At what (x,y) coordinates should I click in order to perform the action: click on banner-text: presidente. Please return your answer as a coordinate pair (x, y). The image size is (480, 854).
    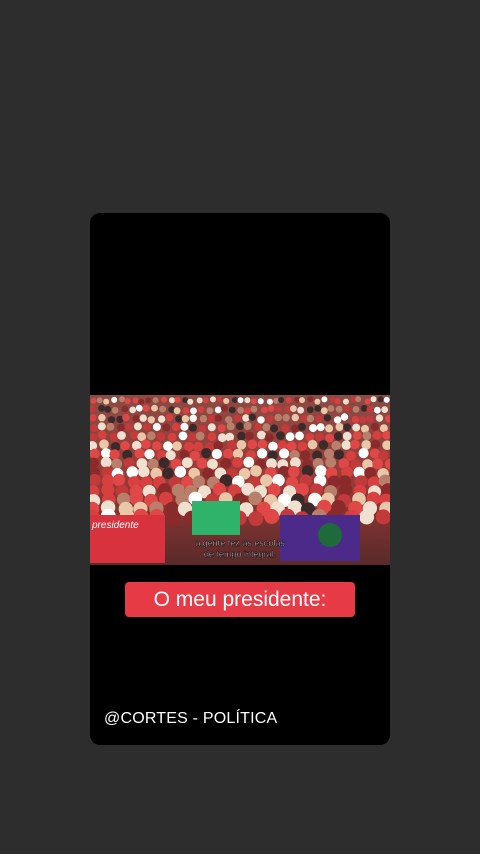
    Looking at the image, I should click on (115, 525).